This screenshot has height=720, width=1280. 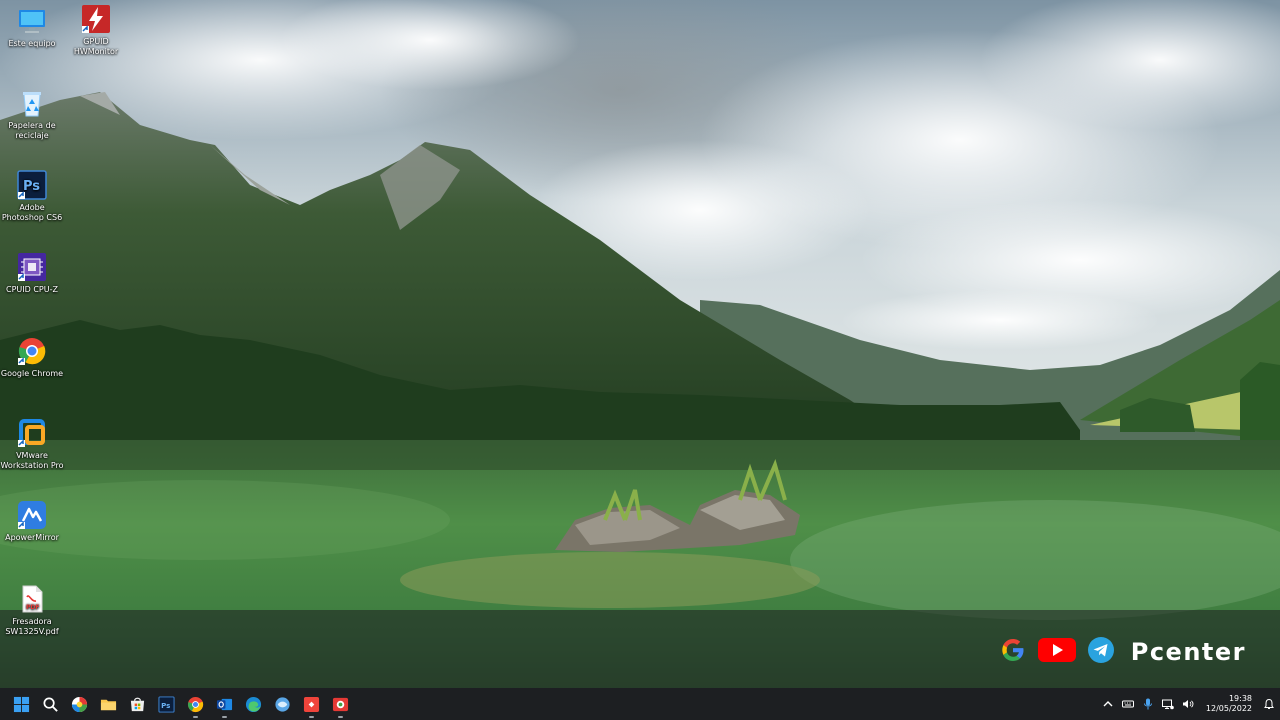 What do you see at coordinates (1122, 652) in the screenshot?
I see `brand-overlay: Pcenter` at bounding box center [1122, 652].